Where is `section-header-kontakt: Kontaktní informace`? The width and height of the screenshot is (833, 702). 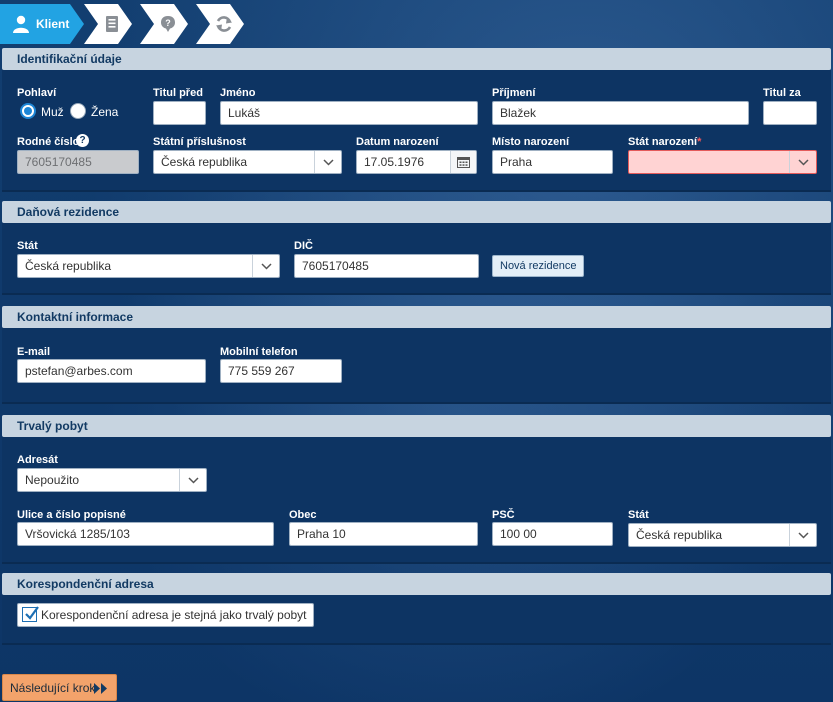 section-header-kontakt: Kontaktní informace is located at coordinates (416, 317).